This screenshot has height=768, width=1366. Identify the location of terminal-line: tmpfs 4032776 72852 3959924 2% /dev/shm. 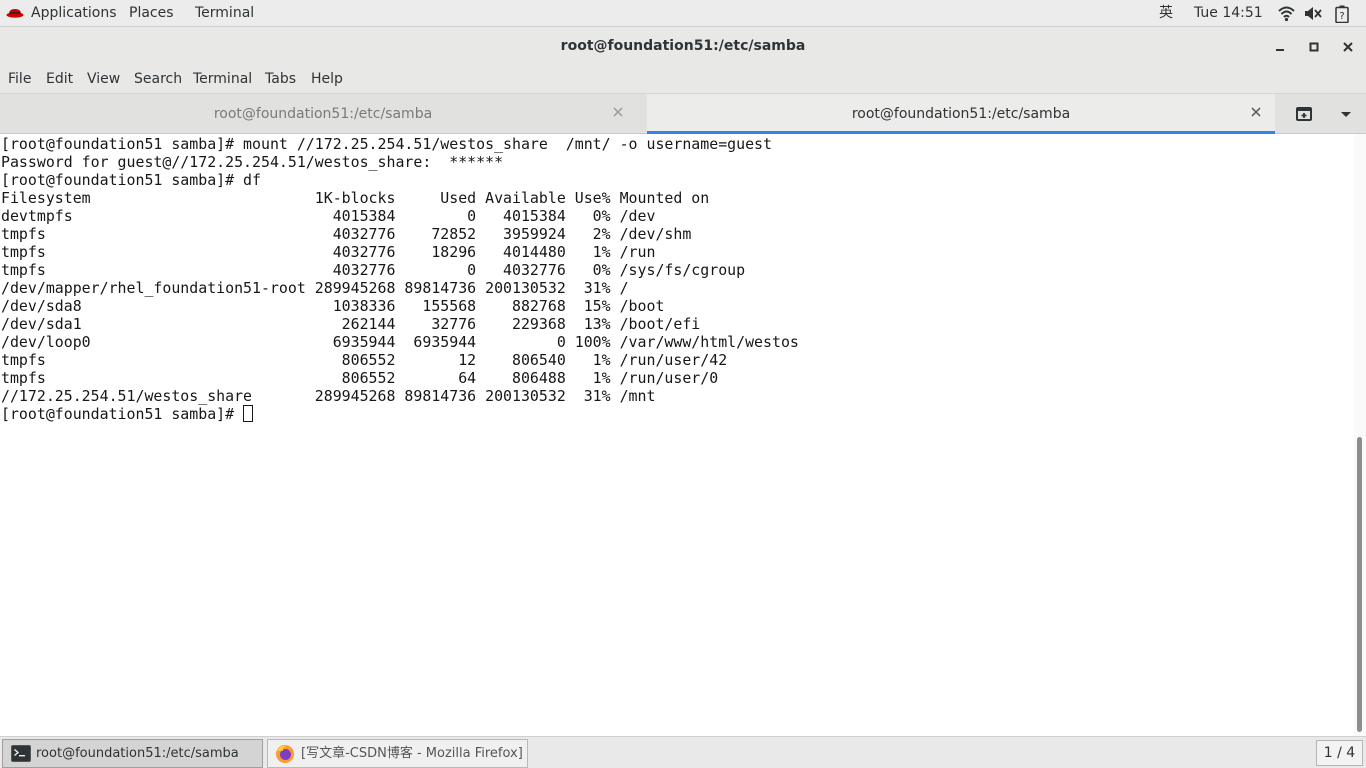
(346, 234).